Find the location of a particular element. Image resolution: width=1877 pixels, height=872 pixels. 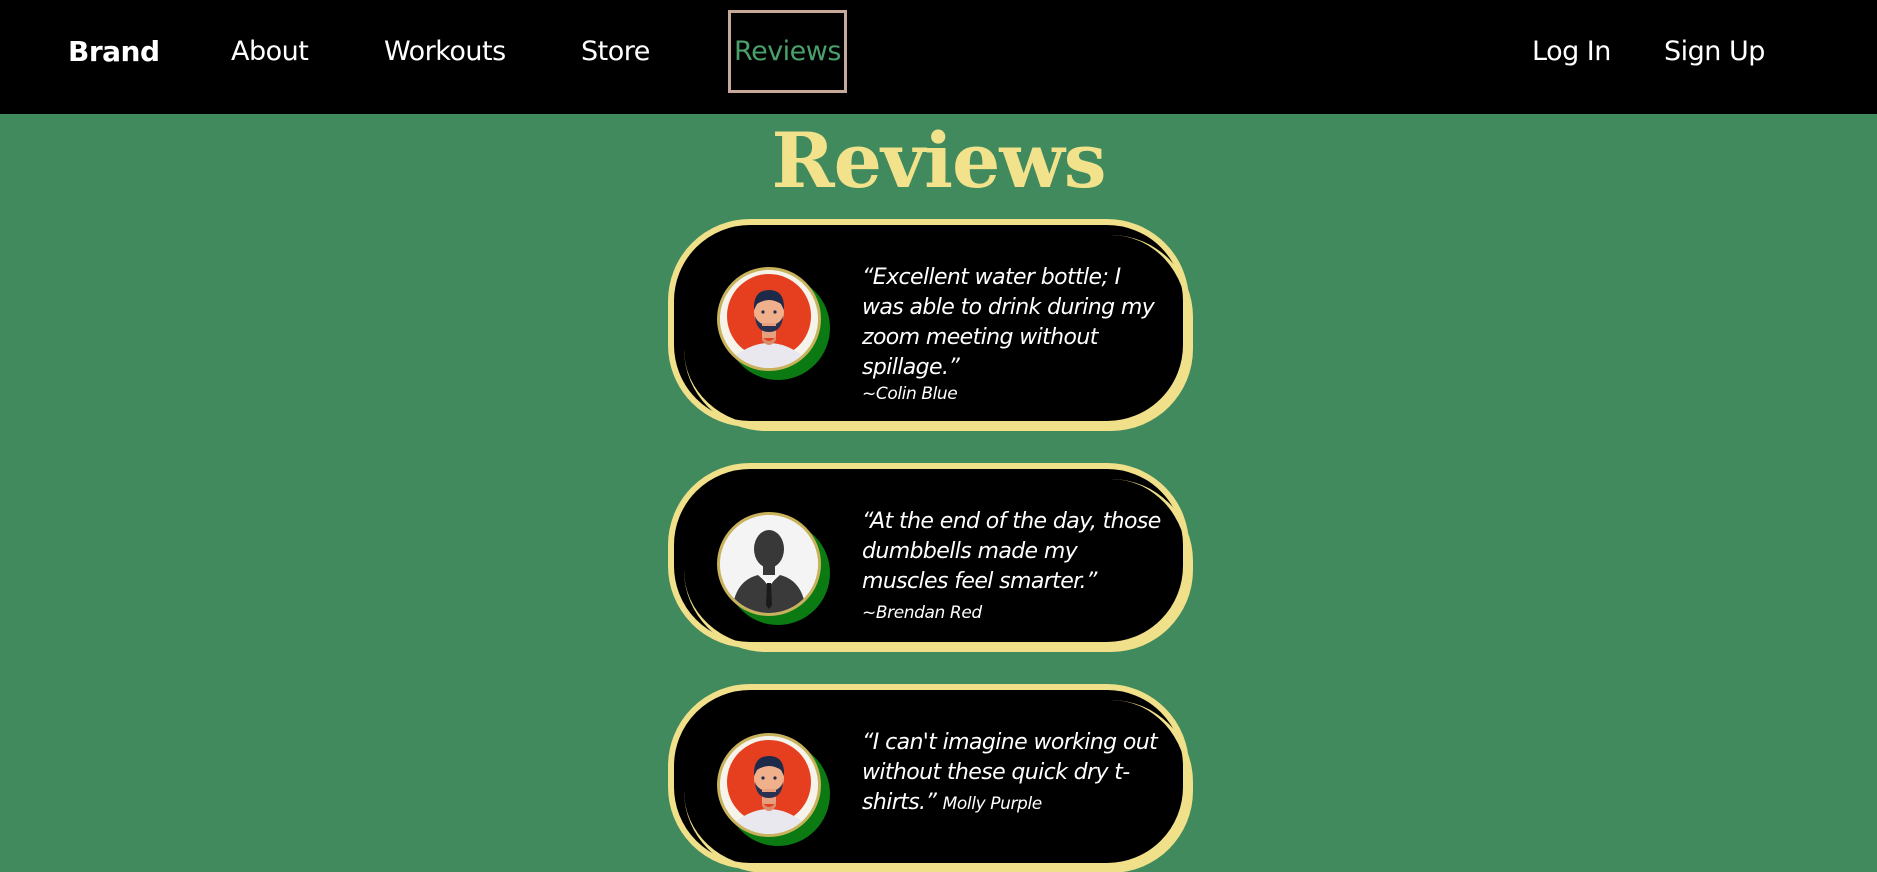

review-author: Molly Purple is located at coordinates (992, 804).